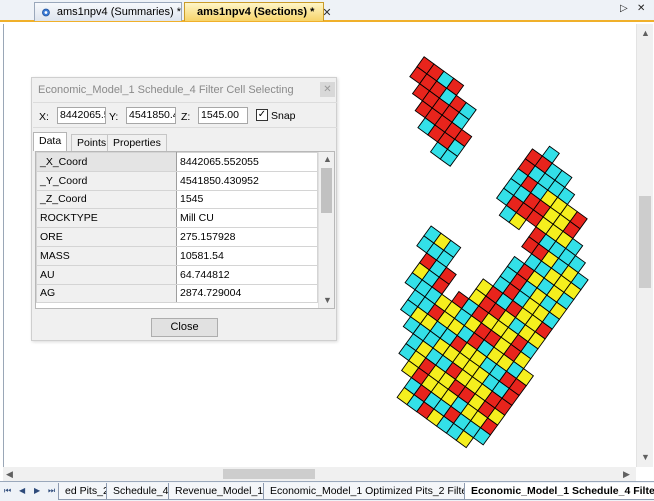 The height and width of the screenshot is (501, 654). I want to click on previous-sheet-icon: ◀, so click(22, 490).